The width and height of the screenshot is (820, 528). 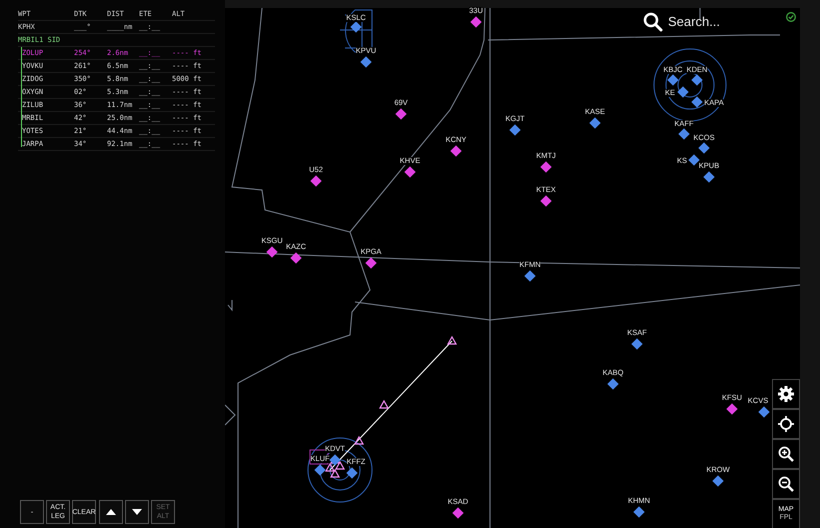 I want to click on move-down-button, so click(x=137, y=512).